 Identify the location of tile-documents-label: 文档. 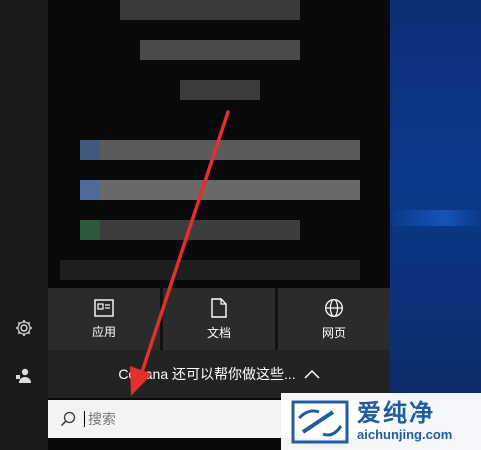
(218, 332).